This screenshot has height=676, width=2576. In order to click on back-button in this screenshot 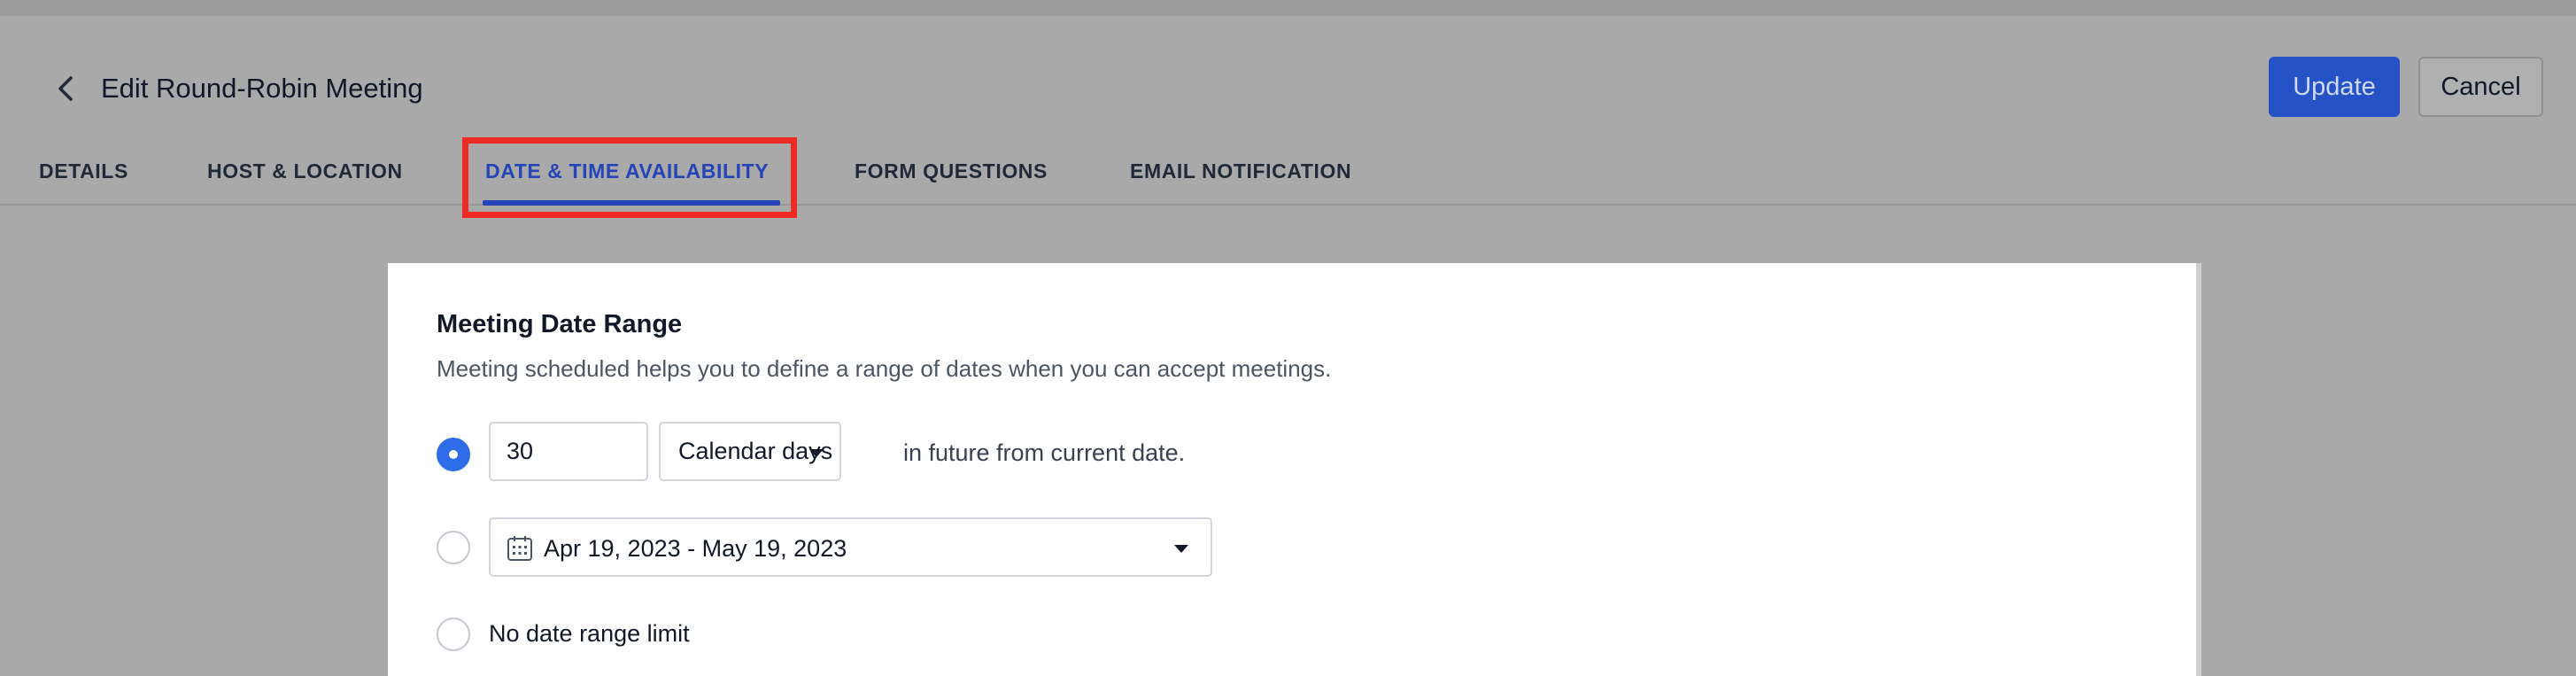, I will do `click(65, 89)`.